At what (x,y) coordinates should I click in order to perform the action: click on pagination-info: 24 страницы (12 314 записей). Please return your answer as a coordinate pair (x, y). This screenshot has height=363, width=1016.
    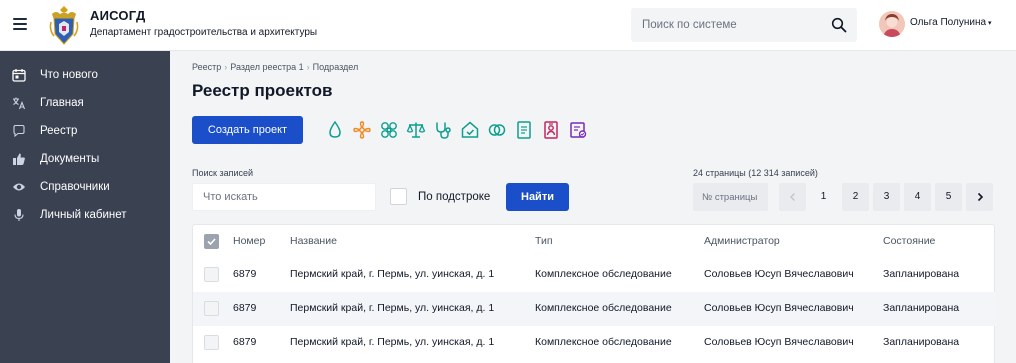
    Looking at the image, I should click on (755, 173).